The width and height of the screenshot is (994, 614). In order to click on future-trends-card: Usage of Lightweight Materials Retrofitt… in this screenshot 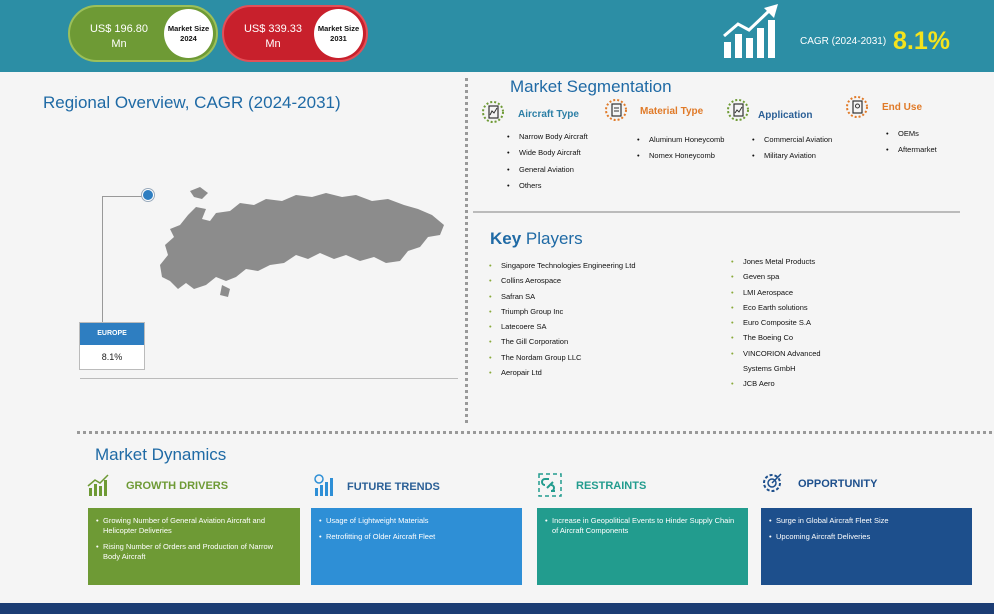, I will do `click(416, 546)`.